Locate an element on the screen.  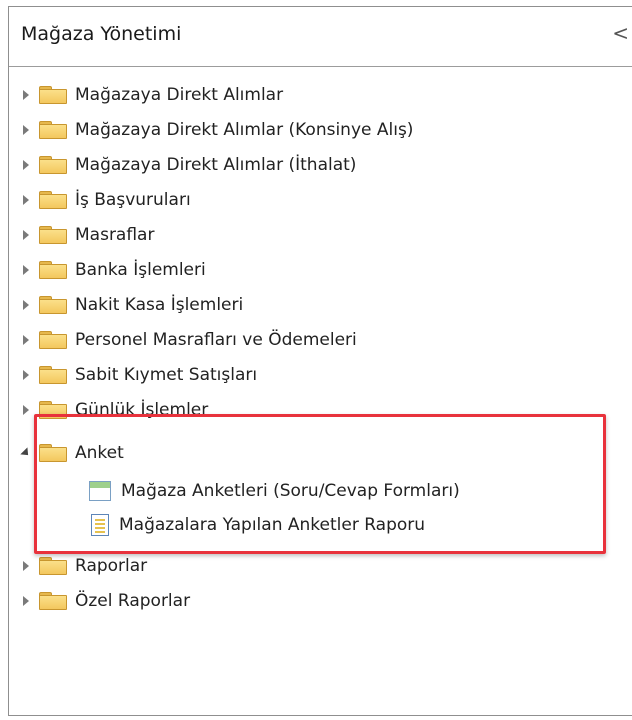
tree-item-nakit-kasa: Nakit Kasa İşlemleri is located at coordinates (132, 305).